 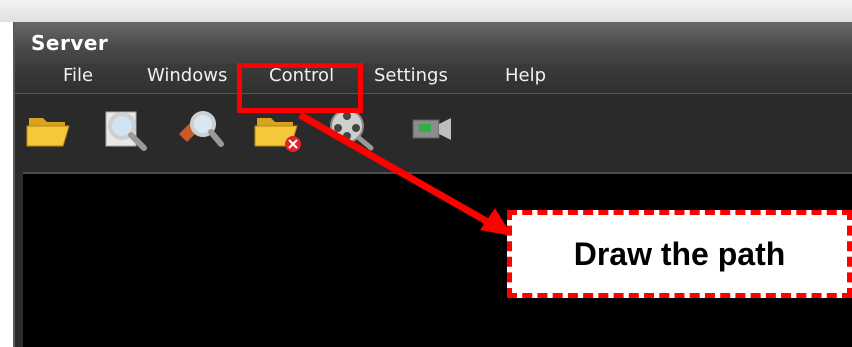 I want to click on menu-help: Help, so click(x=525, y=75).